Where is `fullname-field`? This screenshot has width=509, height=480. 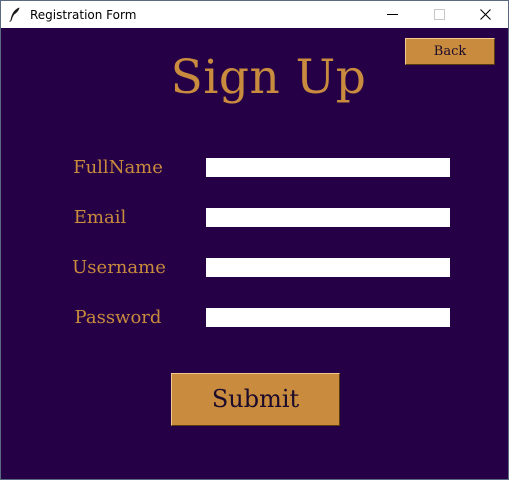 fullname-field is located at coordinates (328, 167).